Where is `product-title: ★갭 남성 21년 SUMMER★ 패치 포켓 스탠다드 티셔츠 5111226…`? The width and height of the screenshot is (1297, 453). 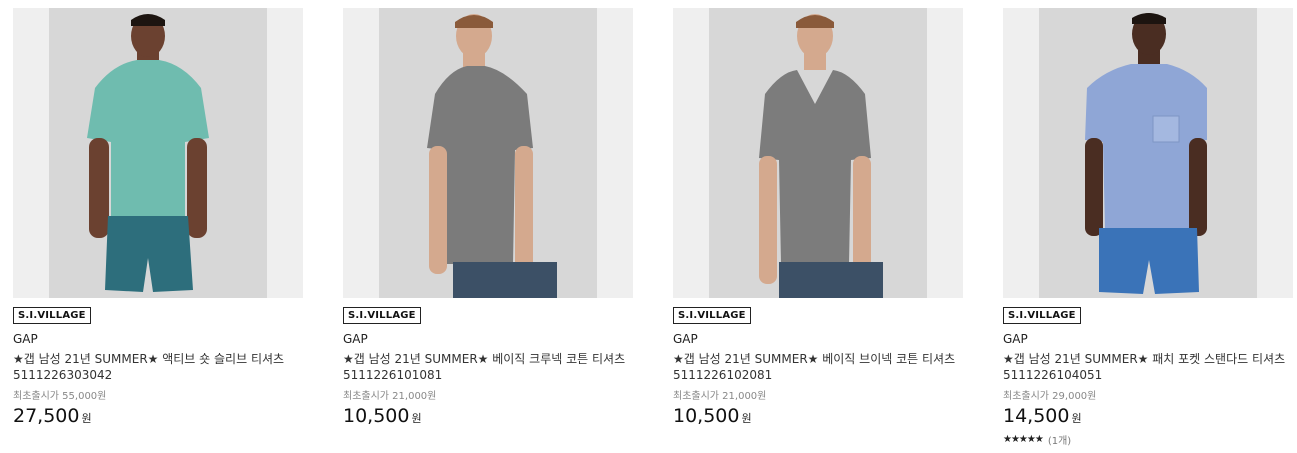 product-title: ★갭 남성 21년 SUMMER★ 패치 포켓 스탠다드 티셔츠 5111226… is located at coordinates (1148, 367).